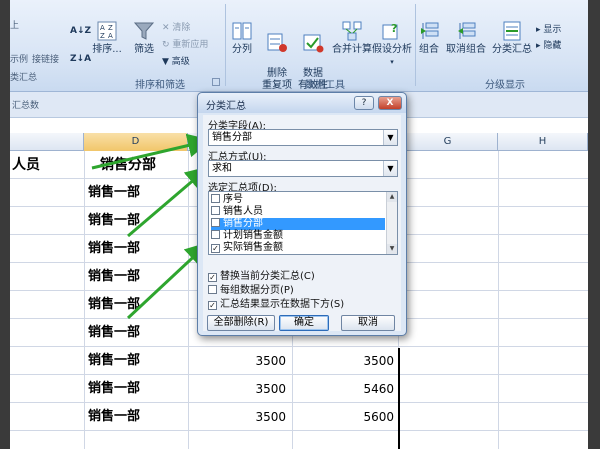 The width and height of the screenshot is (600, 449). What do you see at coordinates (347, 417) in the screenshot?
I see `actual-amount-cell: 5600` at bounding box center [347, 417].